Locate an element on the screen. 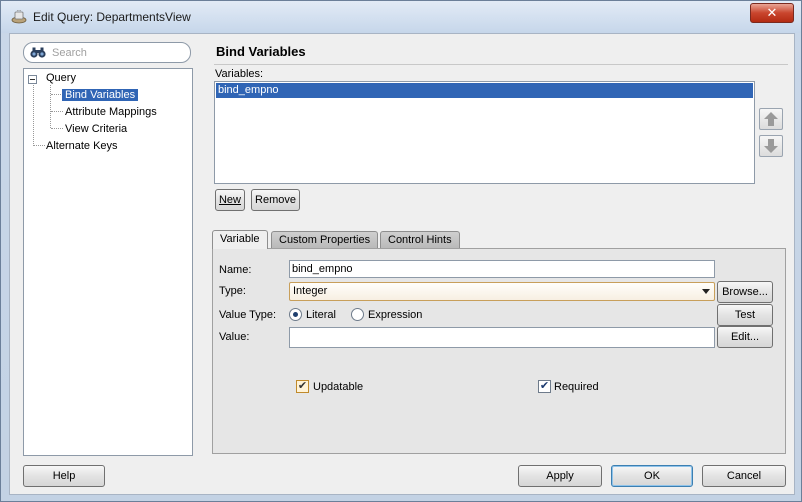 Image resolution: width=802 pixels, height=502 pixels. expression-label: Expression is located at coordinates (395, 315).